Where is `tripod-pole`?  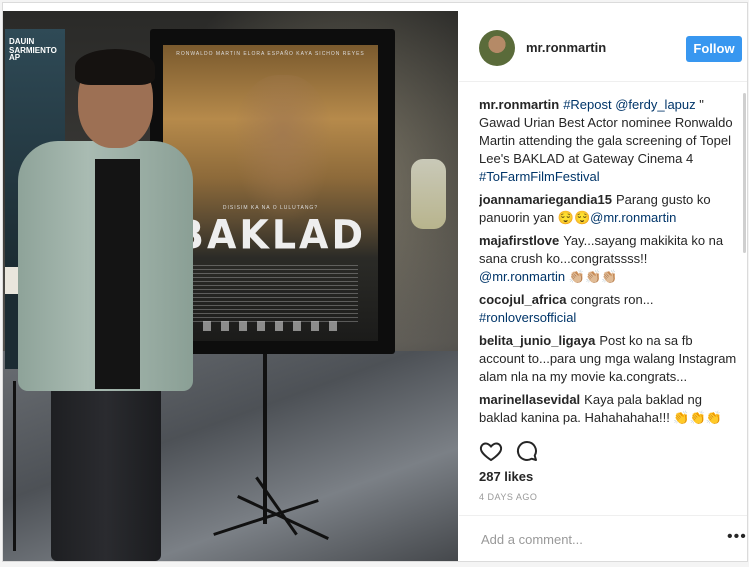 tripod-pole is located at coordinates (265, 439).